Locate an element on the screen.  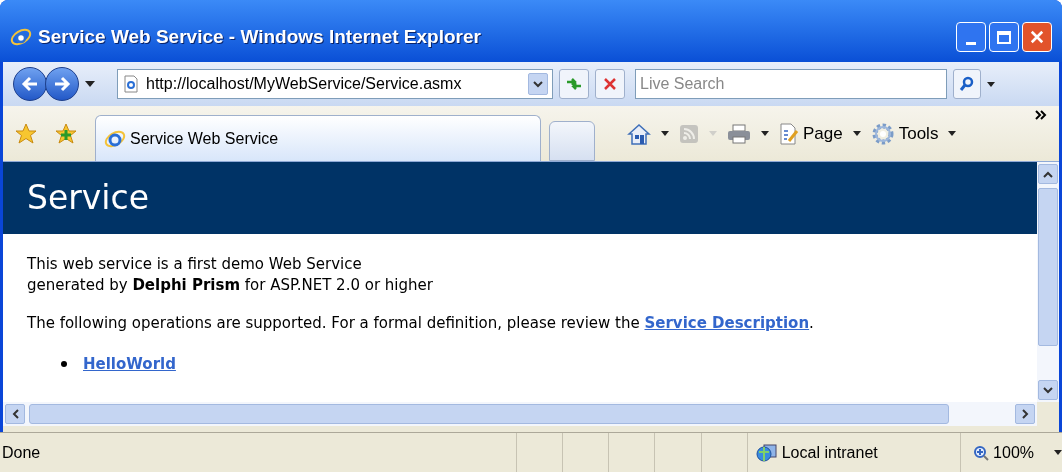
browser-tab: Service Web Service is located at coordinates (318, 138).